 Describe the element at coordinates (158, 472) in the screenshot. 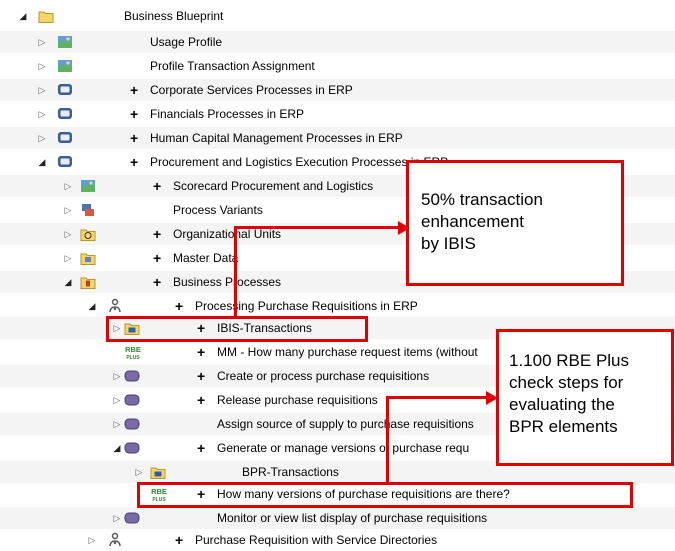

I see `folder-transactions-icon` at that location.